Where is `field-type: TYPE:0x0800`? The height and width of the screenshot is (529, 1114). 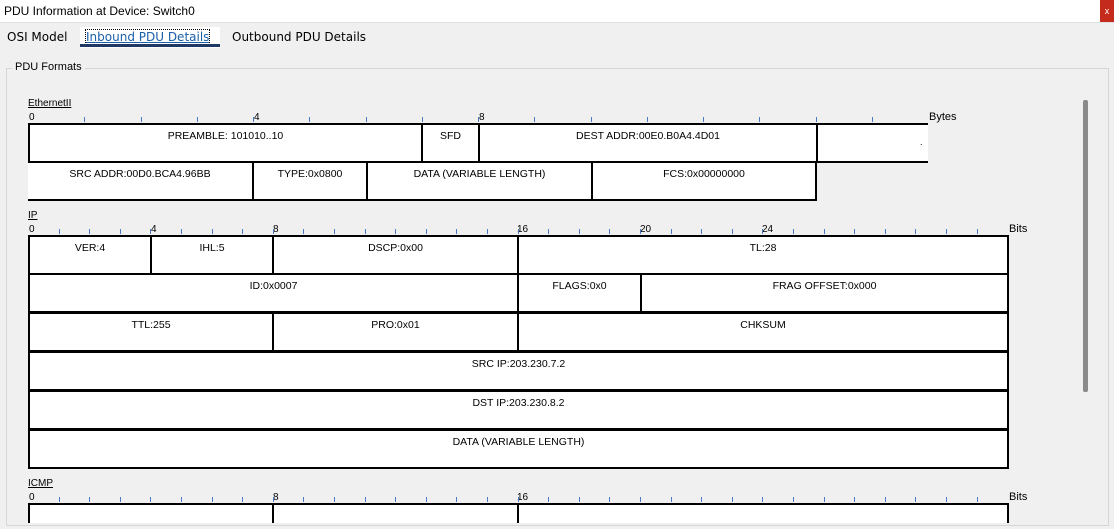
field-type: TYPE:0x0800 is located at coordinates (310, 181).